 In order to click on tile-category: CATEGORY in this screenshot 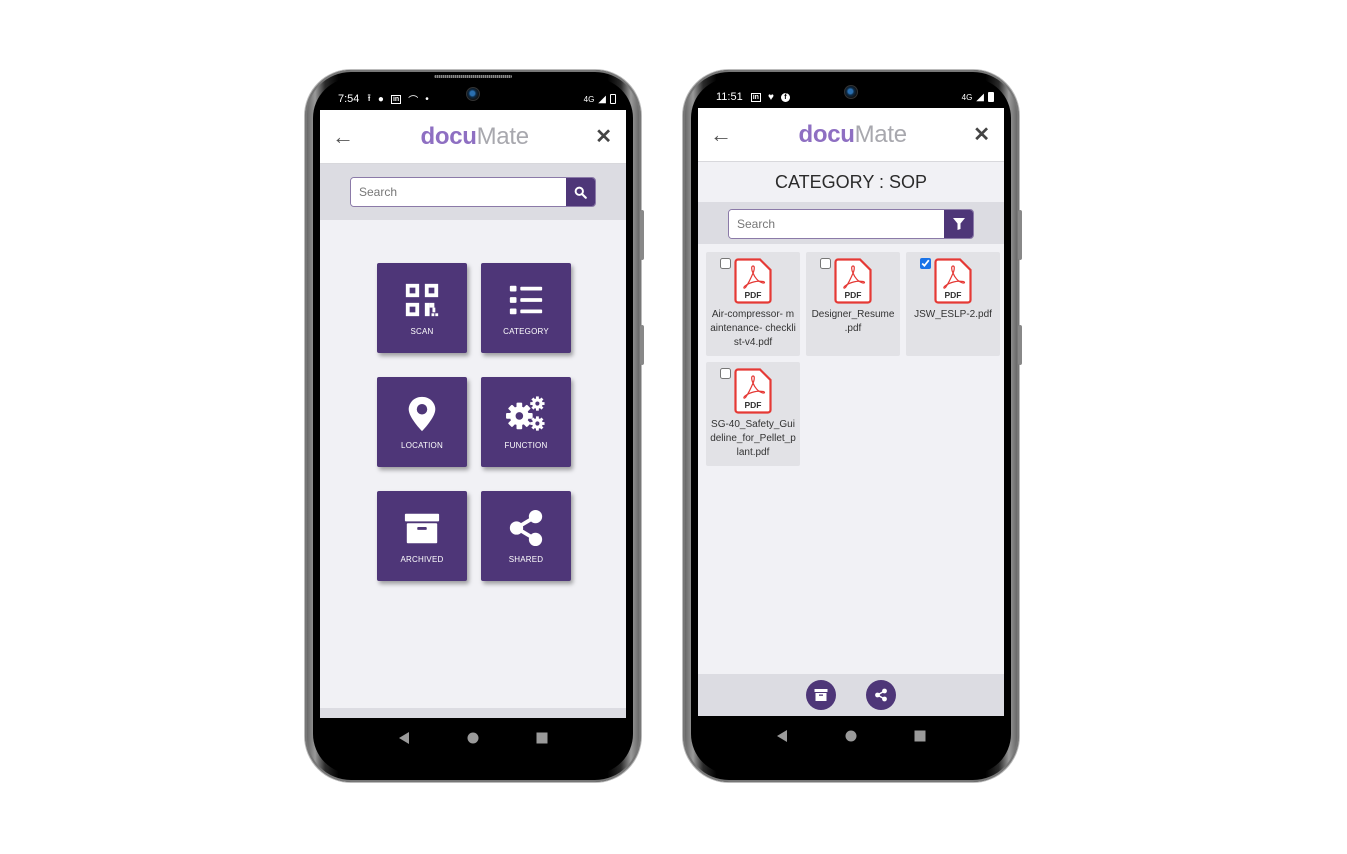, I will do `click(526, 308)`.